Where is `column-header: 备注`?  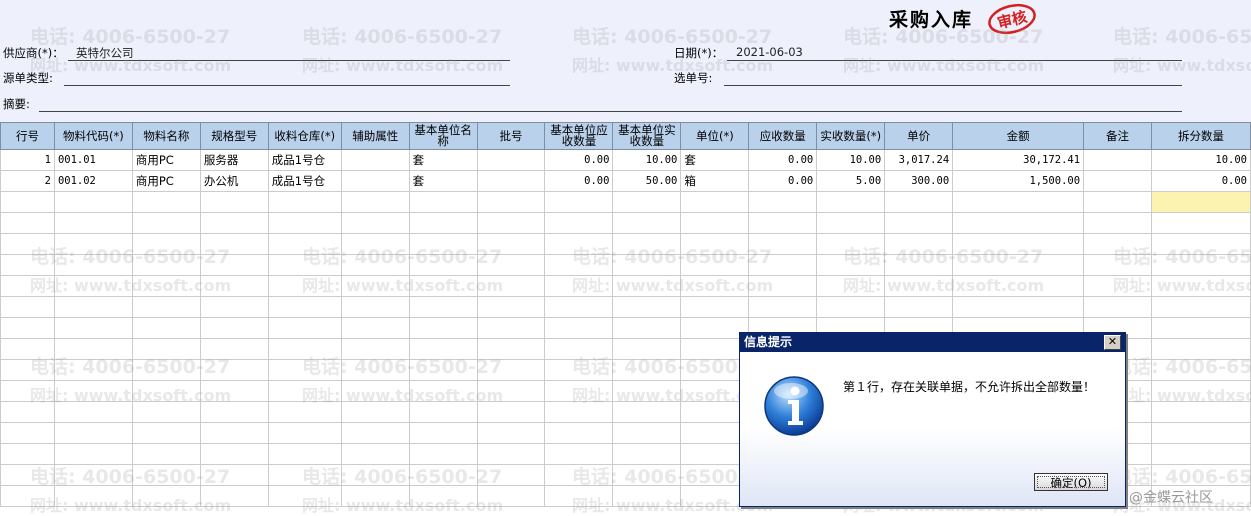
column-header: 备注 is located at coordinates (1117, 136).